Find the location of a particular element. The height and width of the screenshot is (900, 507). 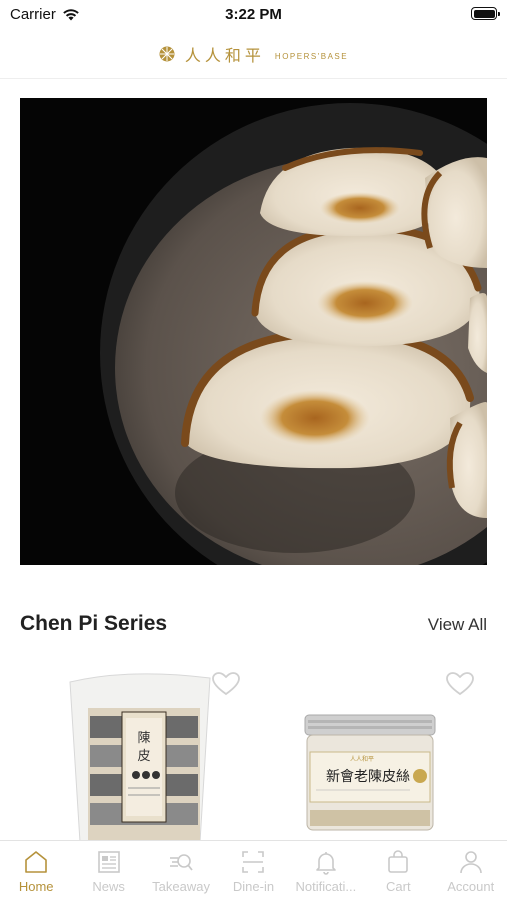

header-divider is located at coordinates (253, 78).